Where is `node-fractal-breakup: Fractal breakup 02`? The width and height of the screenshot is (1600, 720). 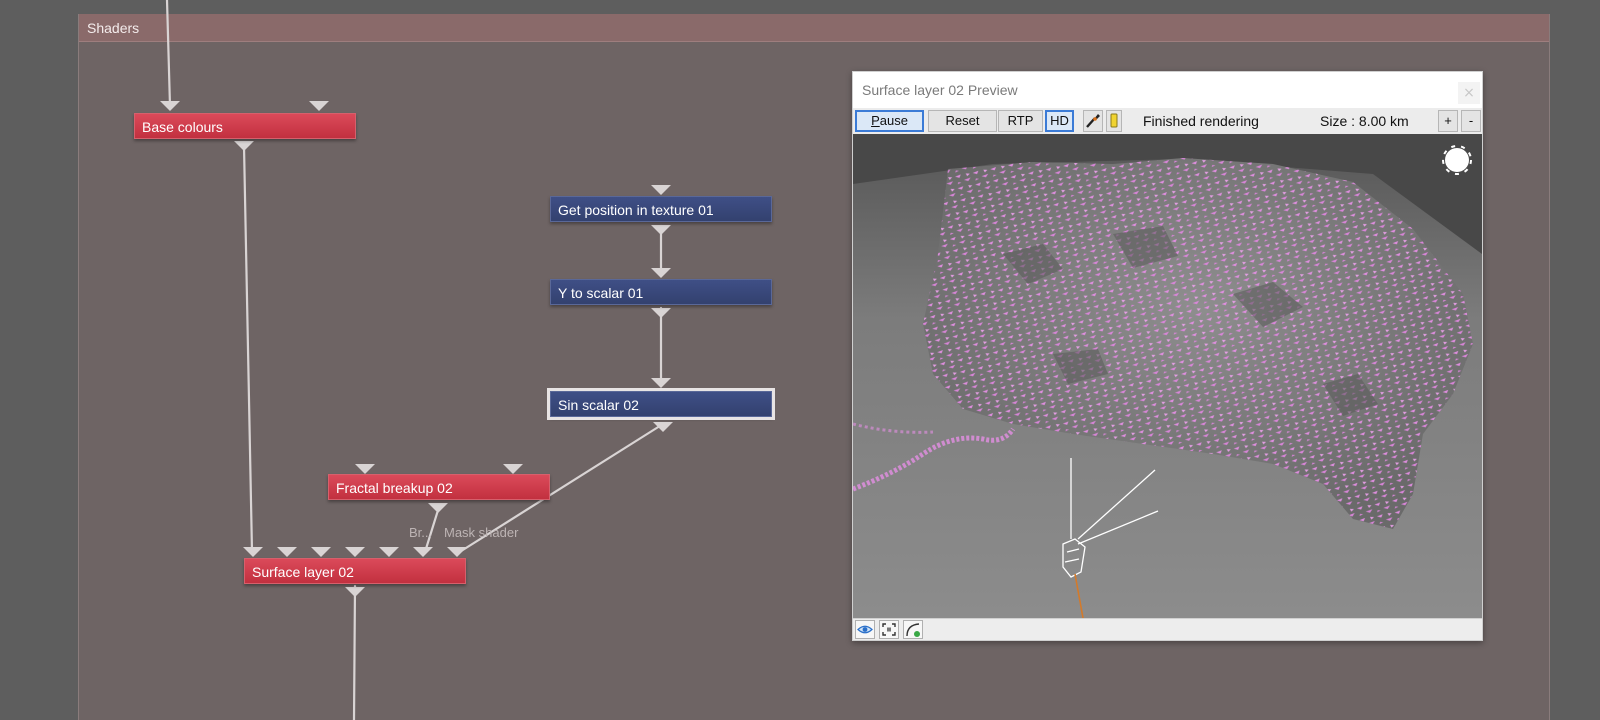
node-fractal-breakup: Fractal breakup 02 is located at coordinates (439, 487).